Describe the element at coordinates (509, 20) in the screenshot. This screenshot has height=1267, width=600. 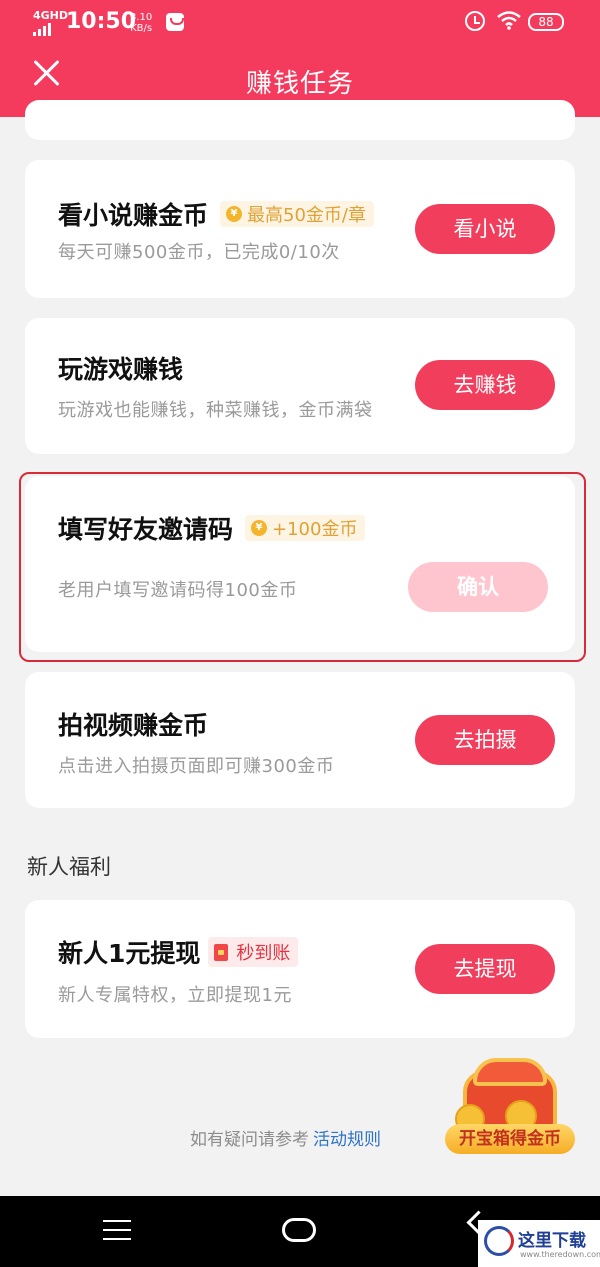
I see `wifi-icon` at that location.